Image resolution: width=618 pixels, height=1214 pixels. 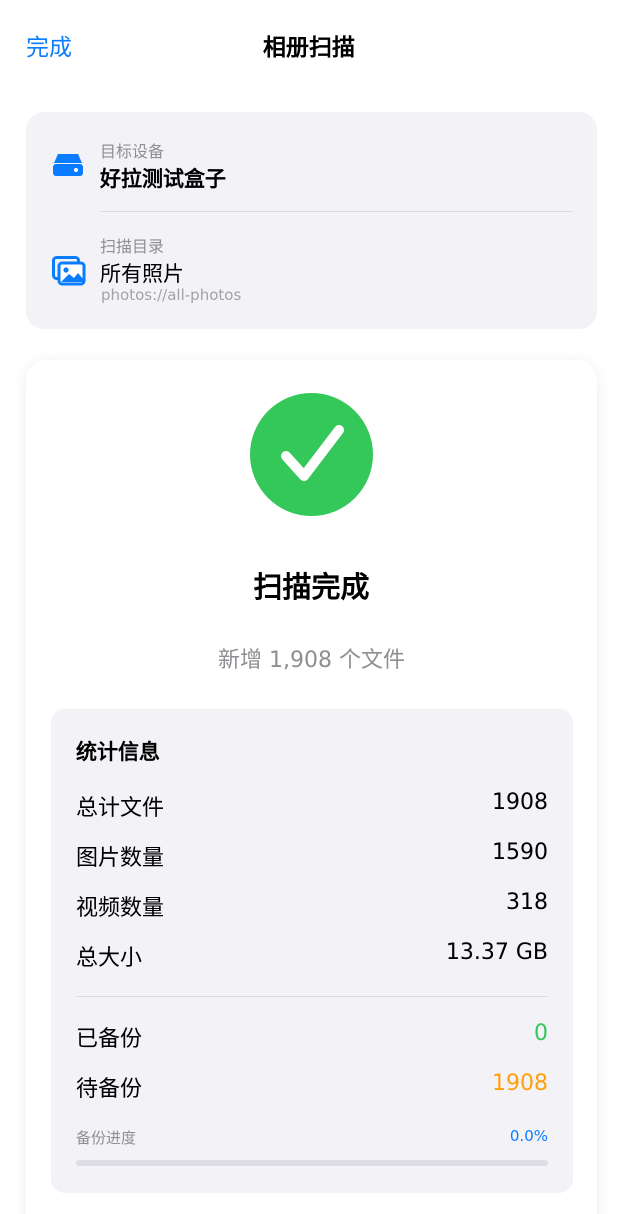 I want to click on result-title: 扫描完成, so click(x=311, y=587).